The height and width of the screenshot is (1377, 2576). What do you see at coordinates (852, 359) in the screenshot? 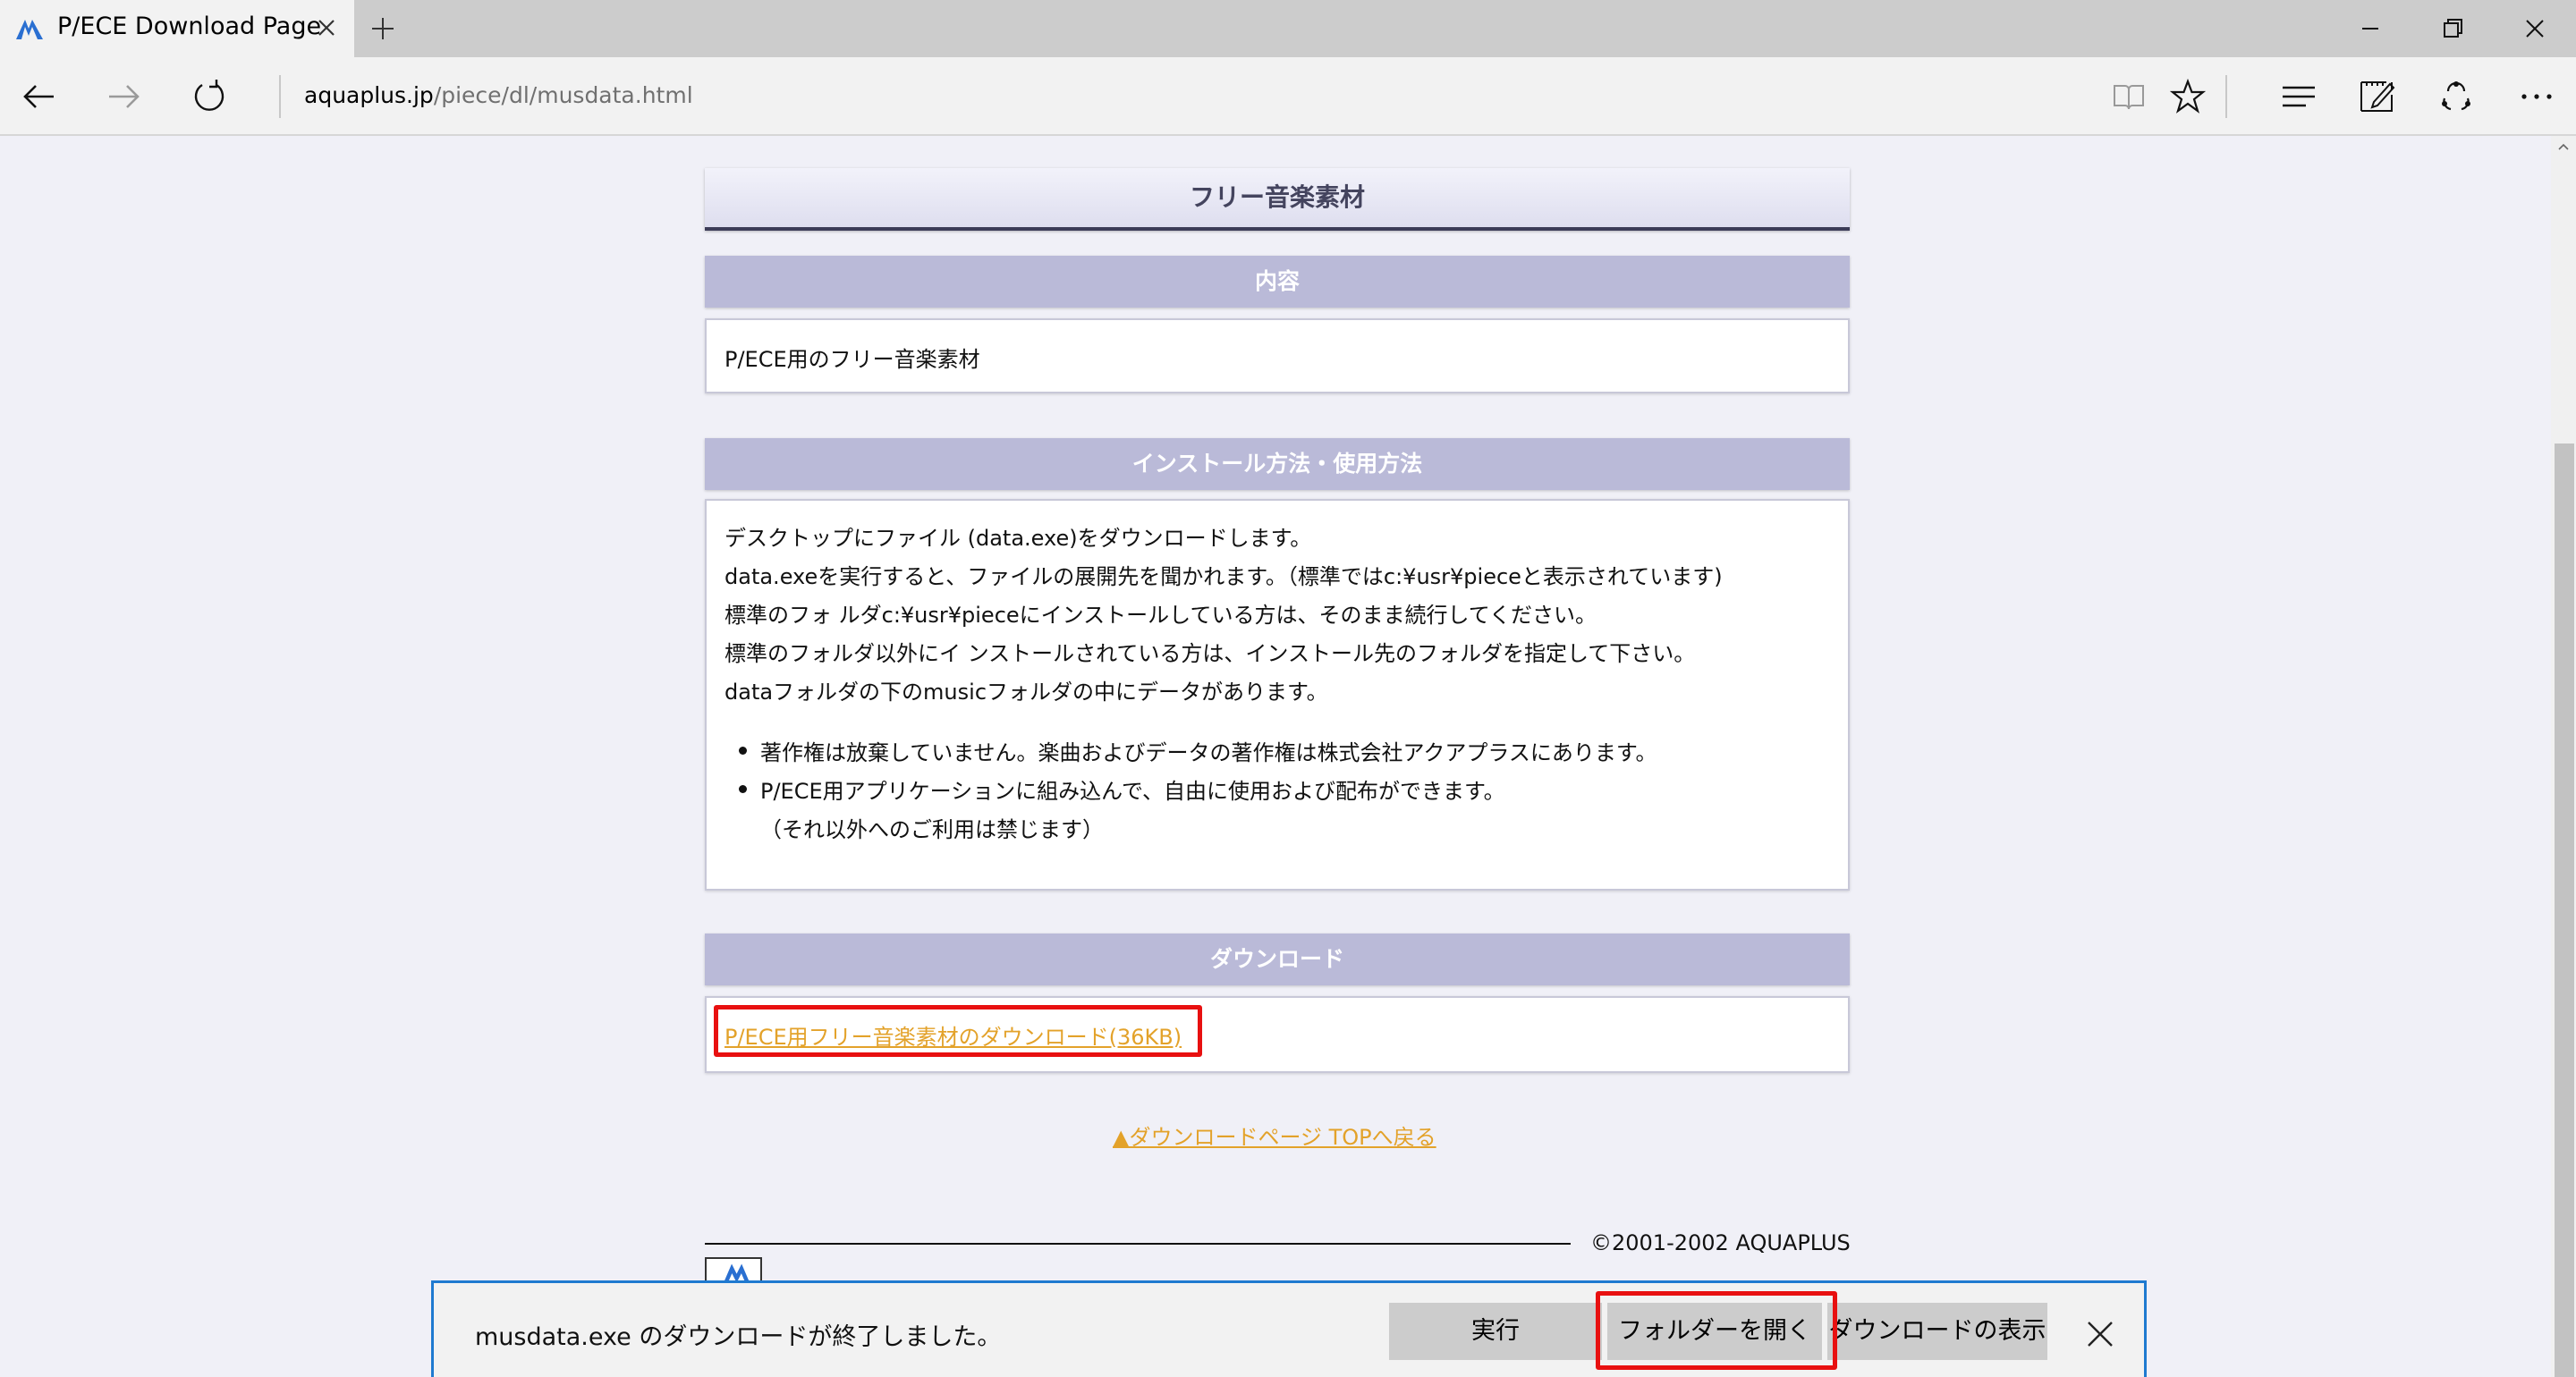
I see `content-description: P/ECE用のフリー音楽素材` at bounding box center [852, 359].